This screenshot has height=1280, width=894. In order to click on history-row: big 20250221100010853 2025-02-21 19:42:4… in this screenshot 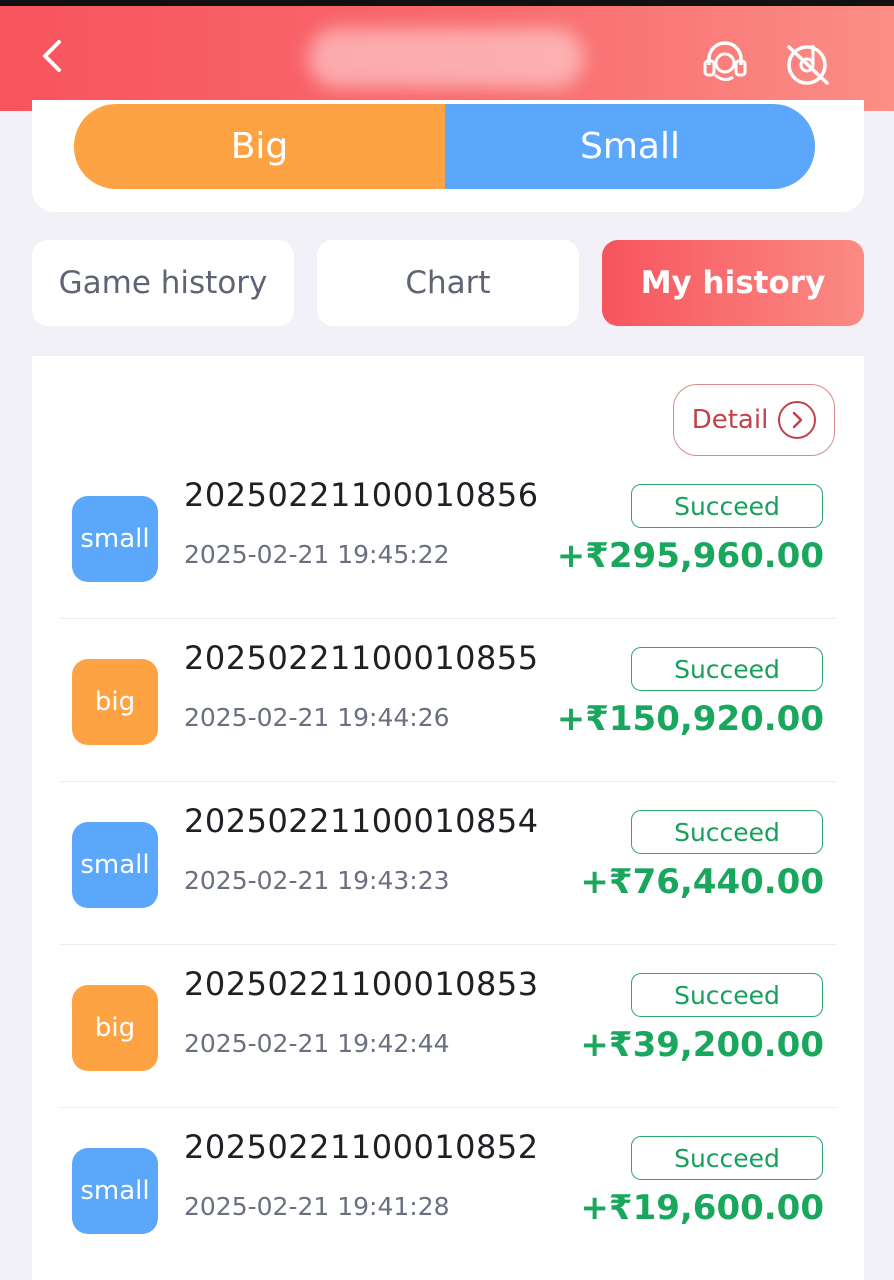, I will do `click(448, 1026)`.